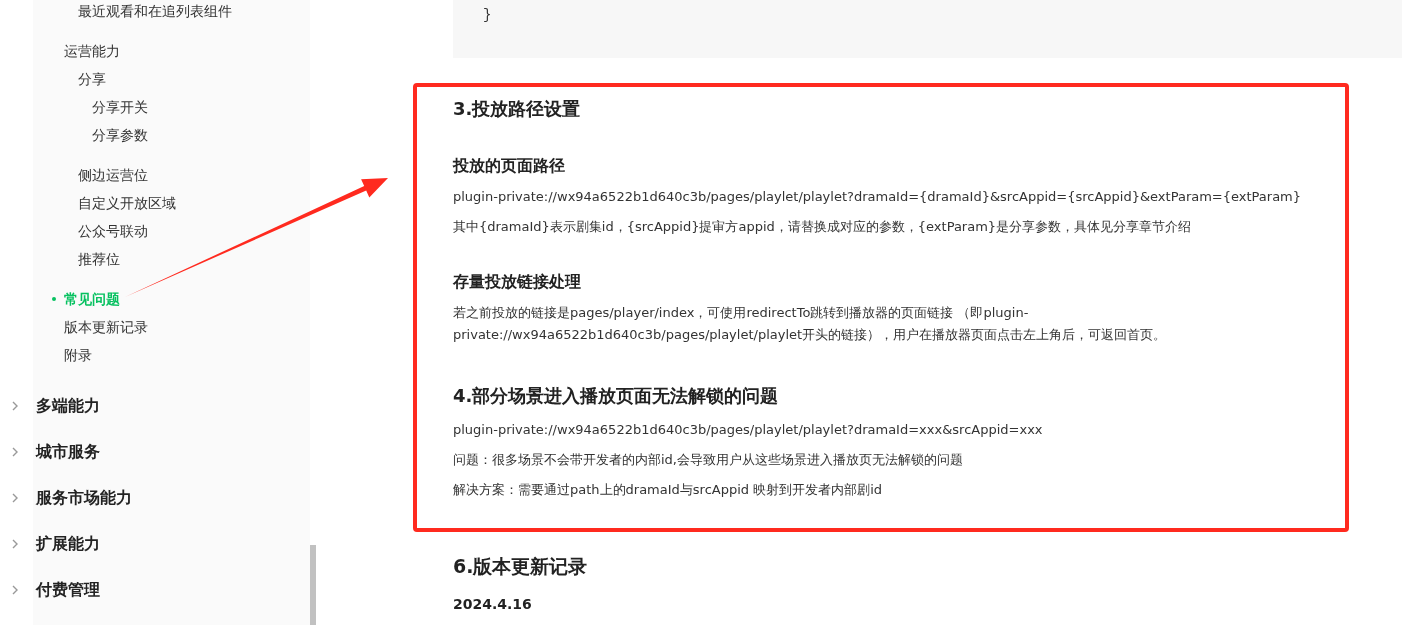 Image resolution: width=1402 pixels, height=625 pixels. What do you see at coordinates (517, 282) in the screenshot?
I see `subsection-heading: 存量投放链接处理` at bounding box center [517, 282].